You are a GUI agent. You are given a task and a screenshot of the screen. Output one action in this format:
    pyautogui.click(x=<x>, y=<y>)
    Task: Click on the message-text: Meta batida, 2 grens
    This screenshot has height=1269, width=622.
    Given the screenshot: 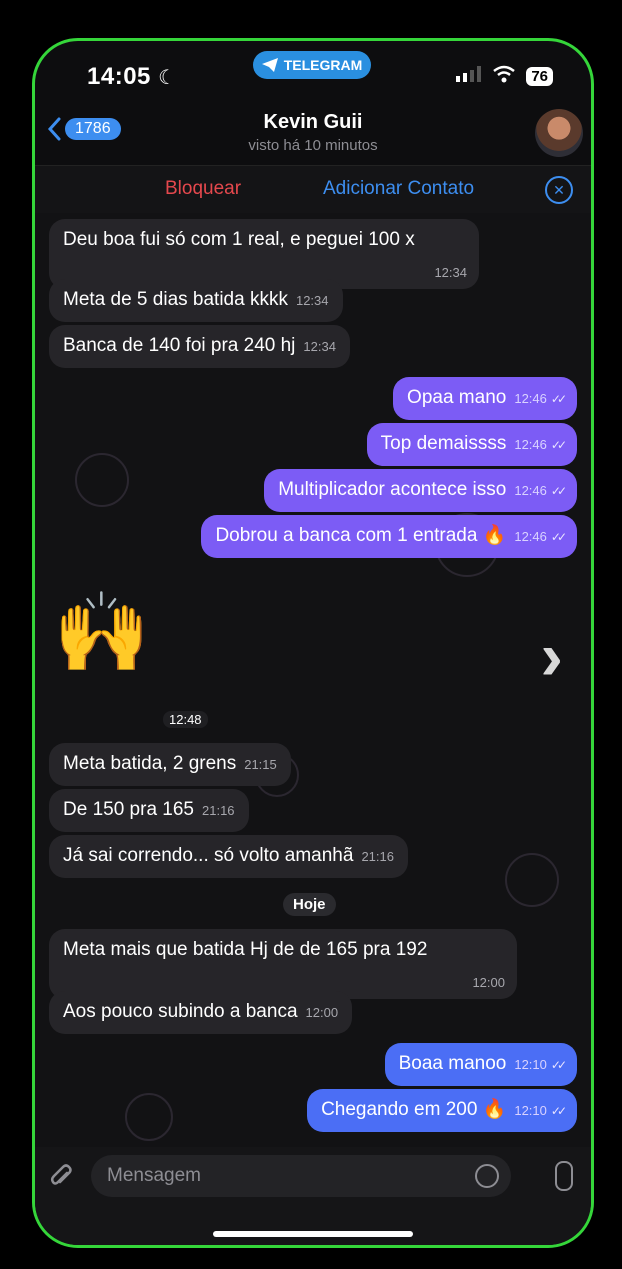 What is the action you would take?
    pyautogui.click(x=150, y=763)
    